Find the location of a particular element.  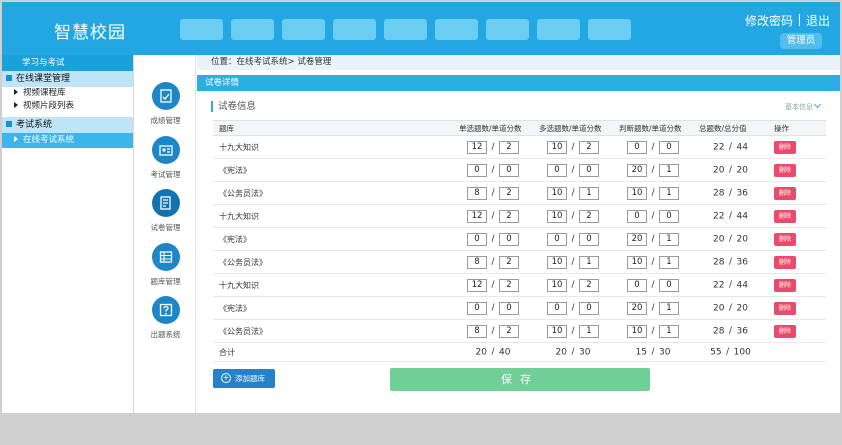

col-total: 总题数/总分值 is located at coordinates (730, 128).